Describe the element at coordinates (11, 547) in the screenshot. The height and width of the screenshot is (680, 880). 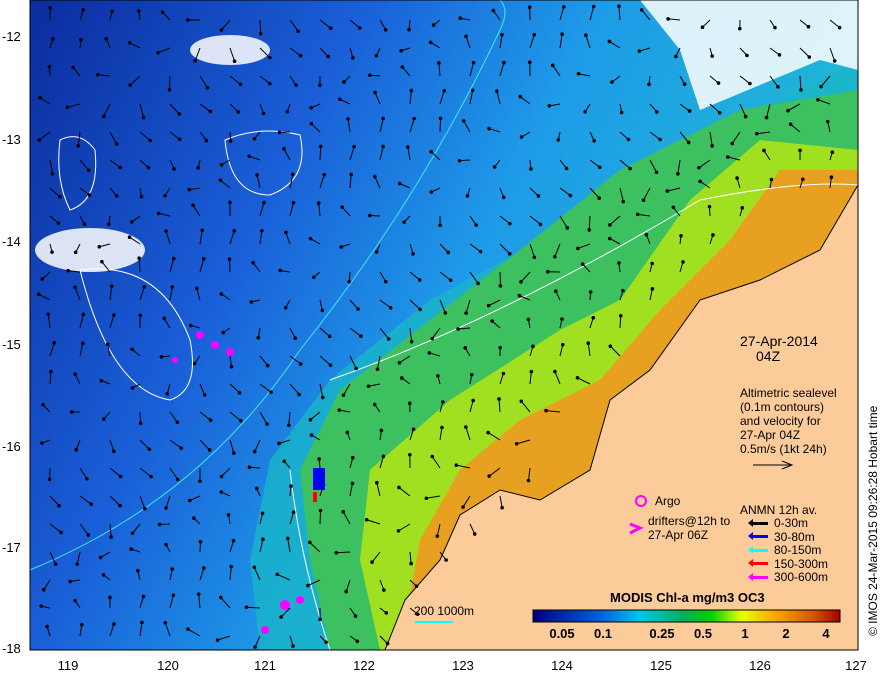
I see `y-tick-label: -17` at that location.